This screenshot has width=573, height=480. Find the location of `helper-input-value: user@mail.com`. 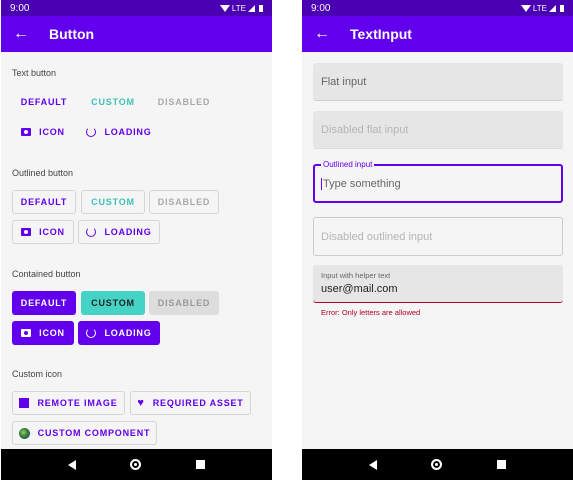

helper-input-value: user@mail.com is located at coordinates (359, 289).